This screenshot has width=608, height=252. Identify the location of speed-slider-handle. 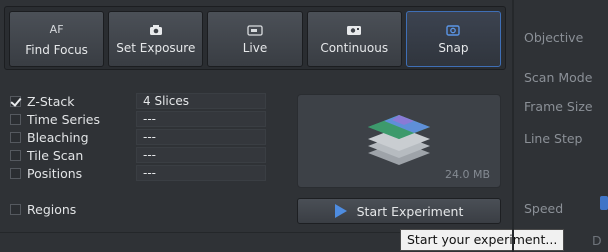
(604, 203).